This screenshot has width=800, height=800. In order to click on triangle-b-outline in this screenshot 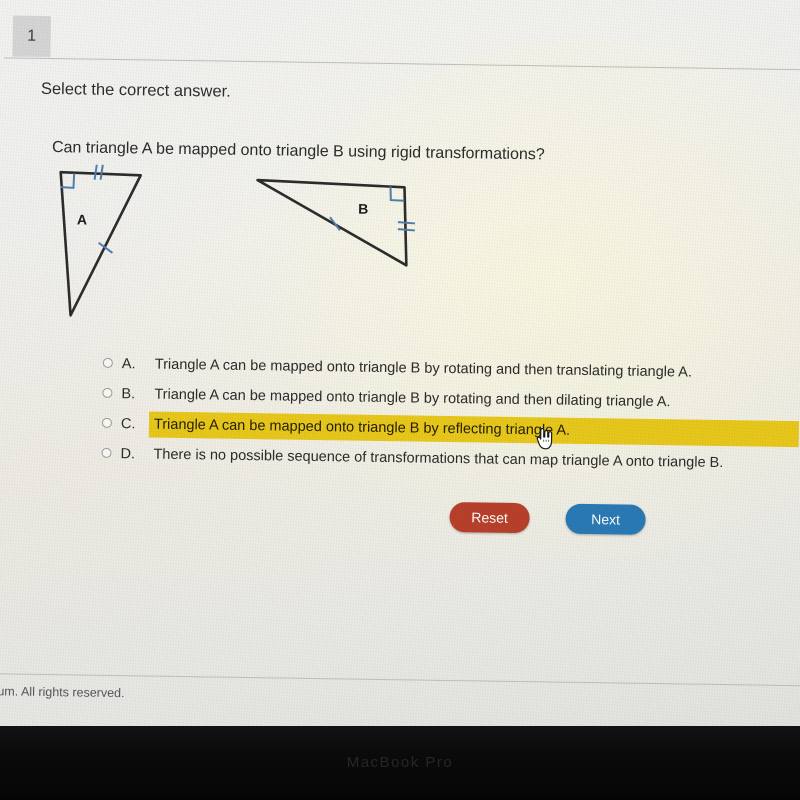, I will do `click(332, 222)`.